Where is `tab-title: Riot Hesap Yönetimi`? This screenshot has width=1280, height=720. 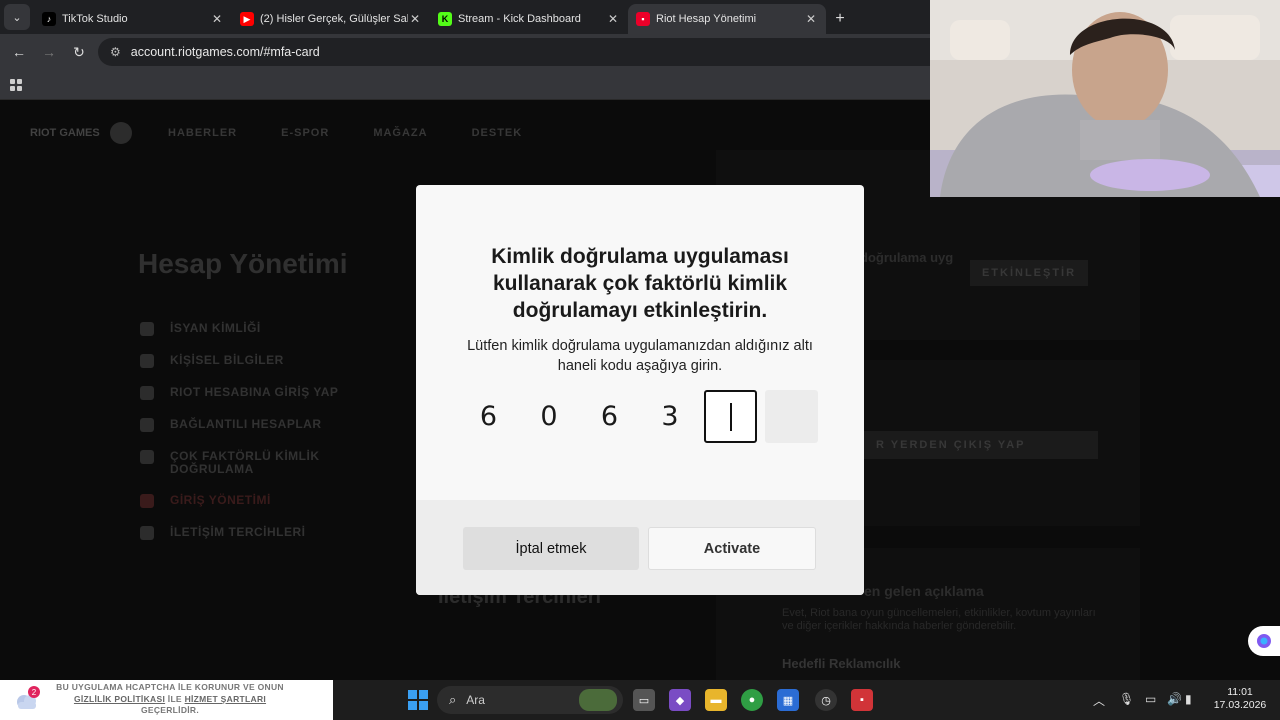 tab-title: Riot Hesap Yönetimi is located at coordinates (706, 19).